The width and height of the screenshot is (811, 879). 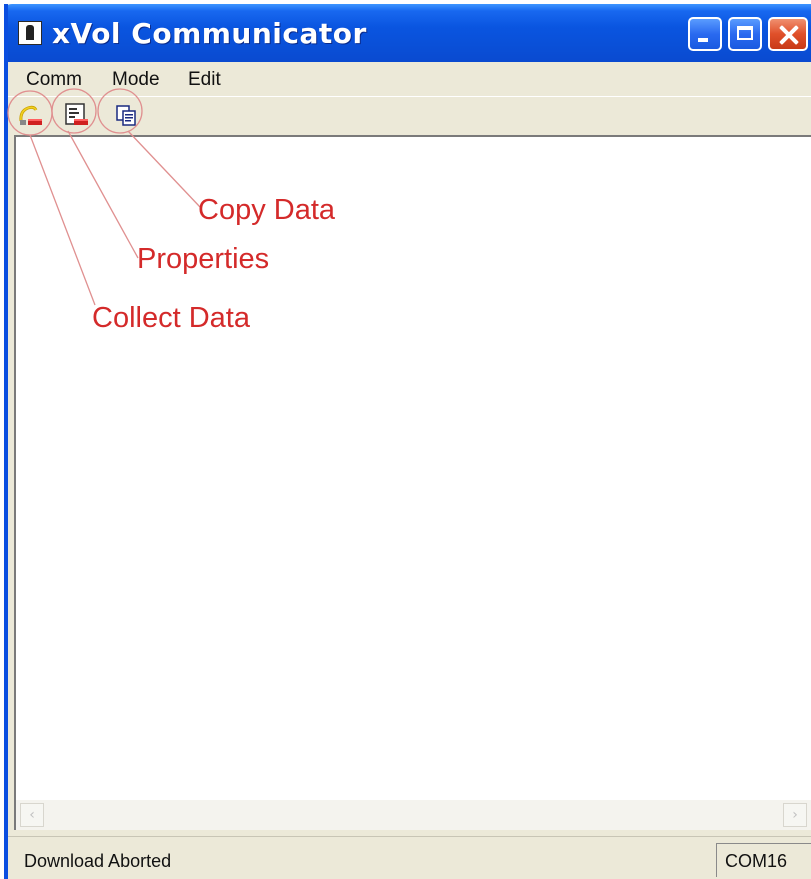 I want to click on collect-data-icon, so click(x=30, y=115).